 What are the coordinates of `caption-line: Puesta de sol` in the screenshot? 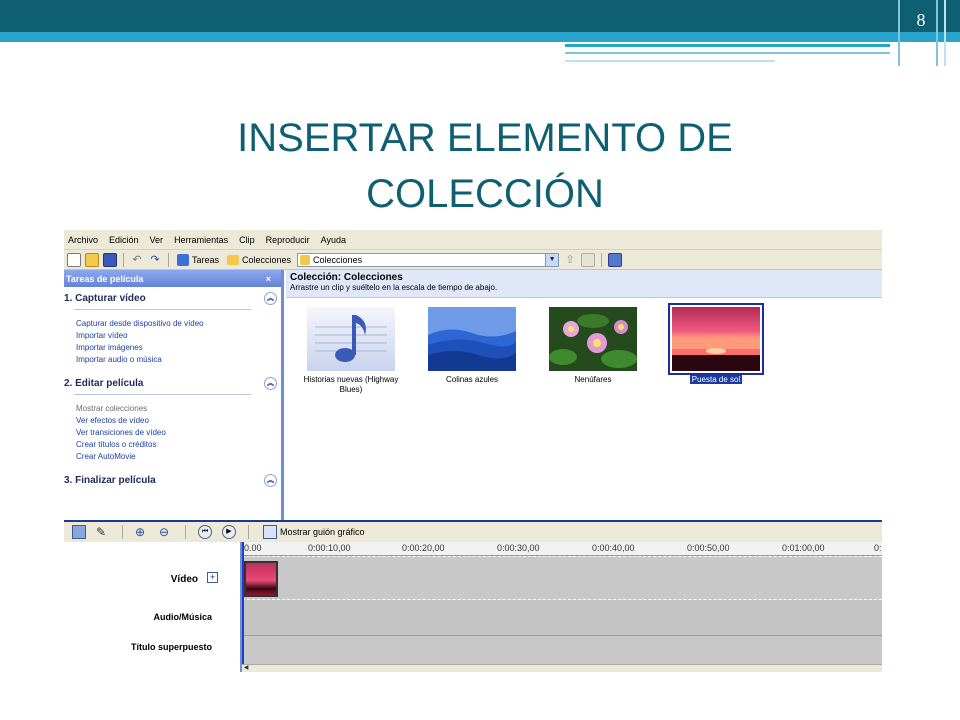 It's located at (716, 379).